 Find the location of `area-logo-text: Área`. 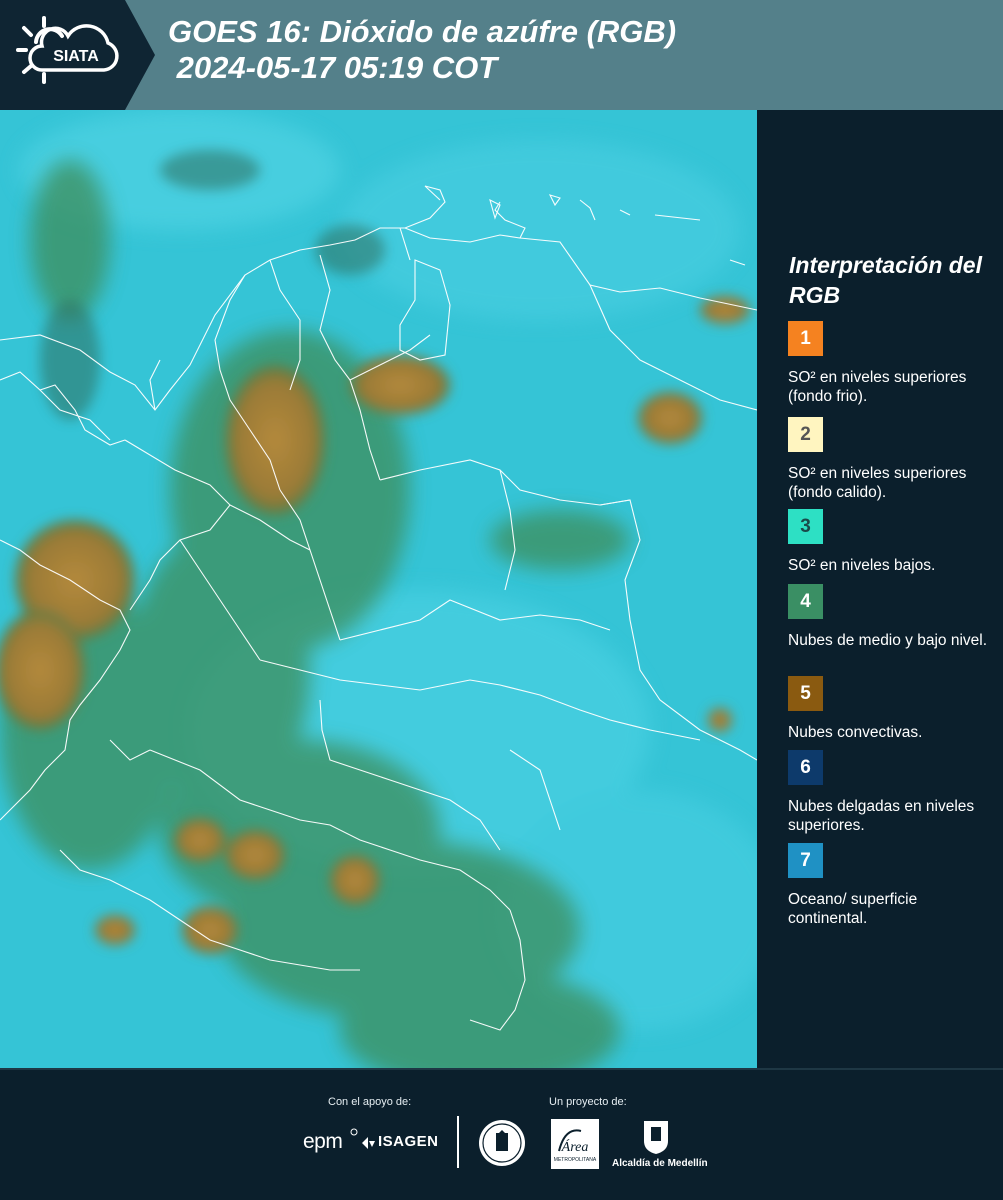

area-logo-text: Área is located at coordinates (575, 1146).